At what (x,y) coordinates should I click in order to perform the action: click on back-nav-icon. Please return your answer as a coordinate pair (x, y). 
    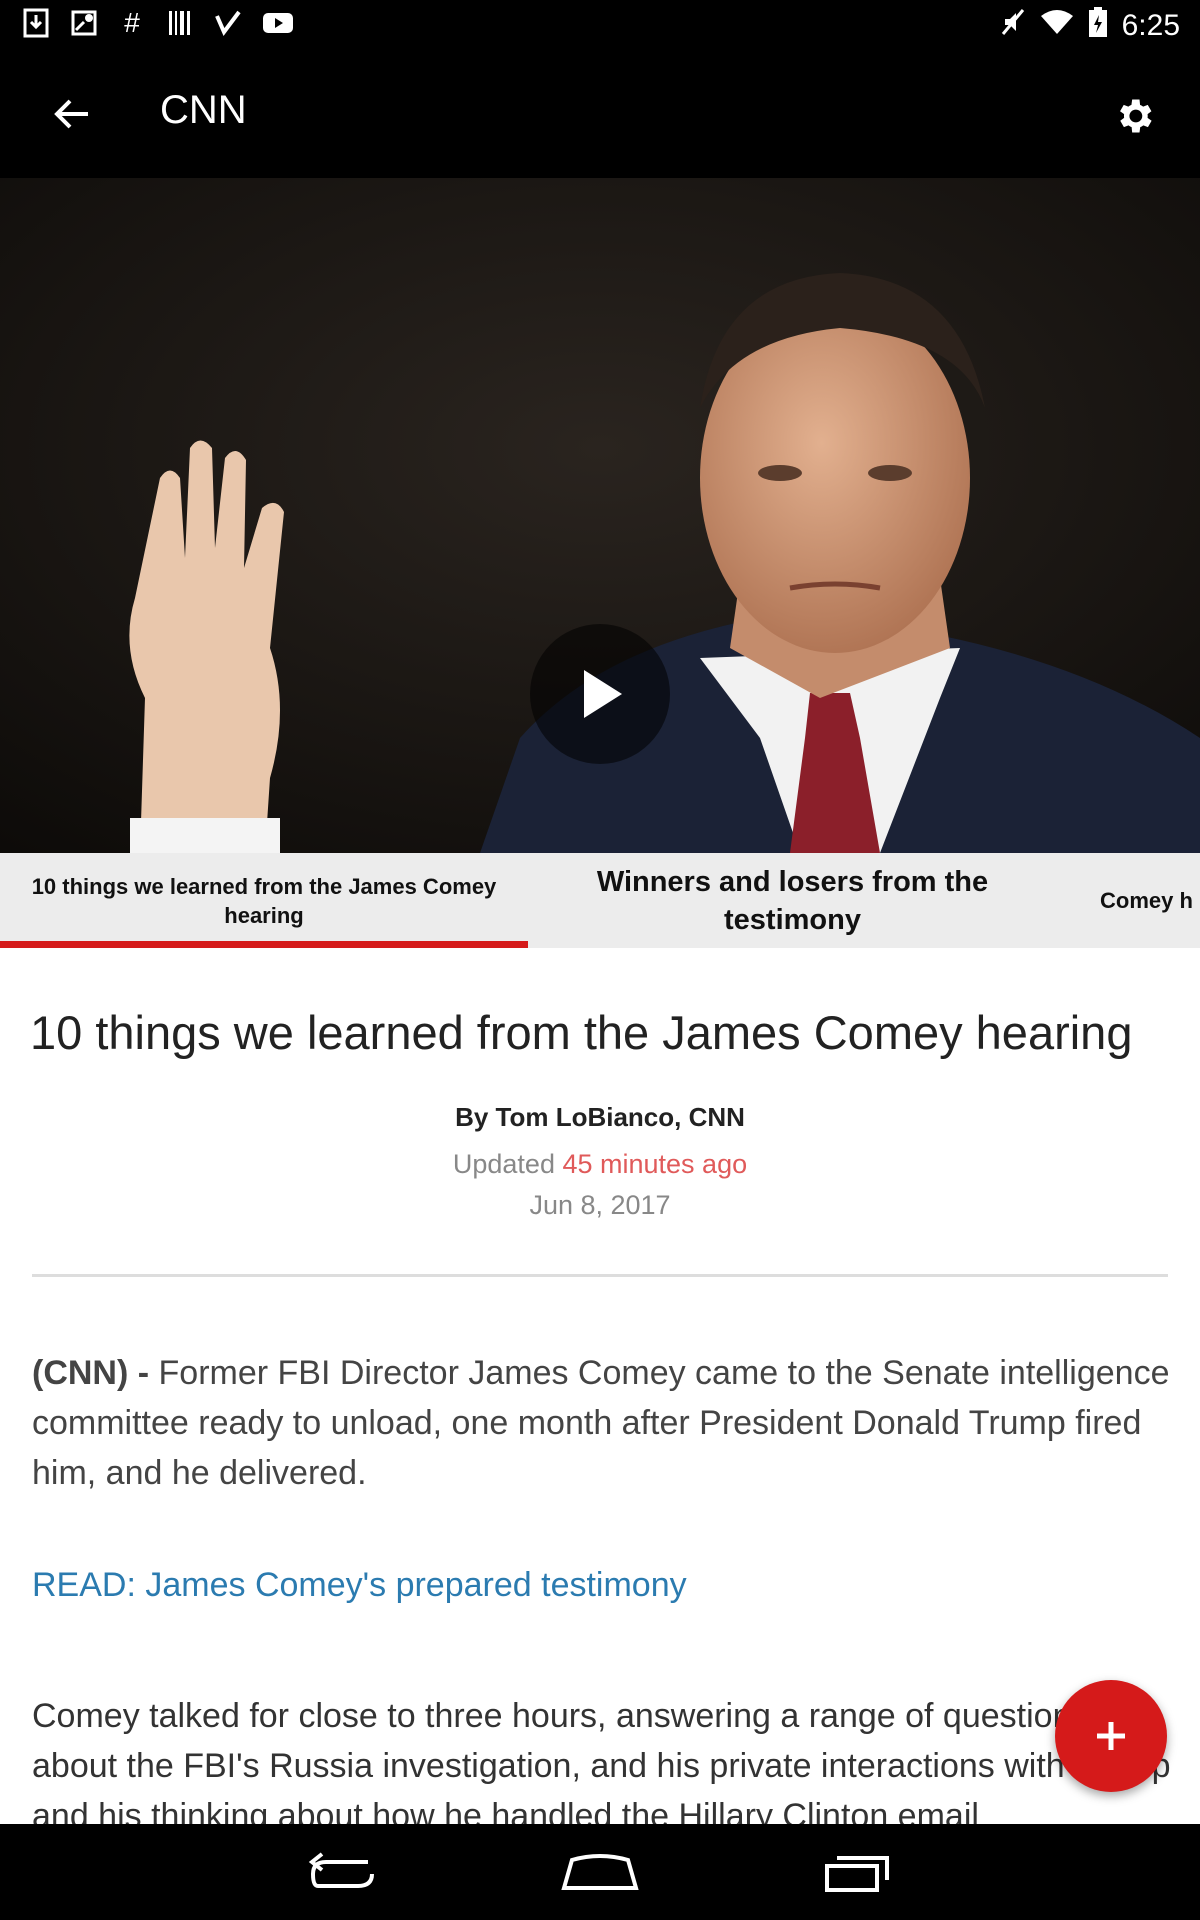
    Looking at the image, I should click on (341, 1870).